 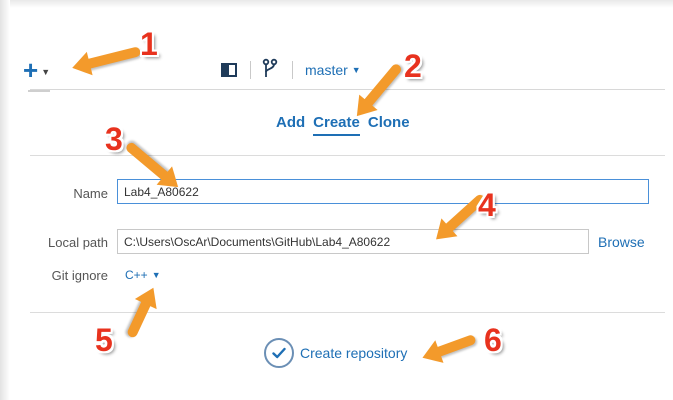 I want to click on branch-icon, so click(x=270, y=67).